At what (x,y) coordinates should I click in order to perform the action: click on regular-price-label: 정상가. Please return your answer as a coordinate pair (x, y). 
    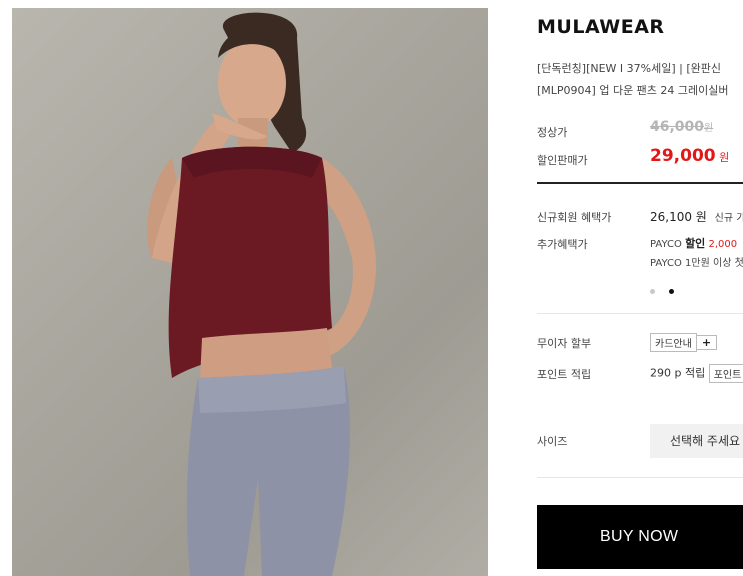
    Looking at the image, I should click on (552, 132).